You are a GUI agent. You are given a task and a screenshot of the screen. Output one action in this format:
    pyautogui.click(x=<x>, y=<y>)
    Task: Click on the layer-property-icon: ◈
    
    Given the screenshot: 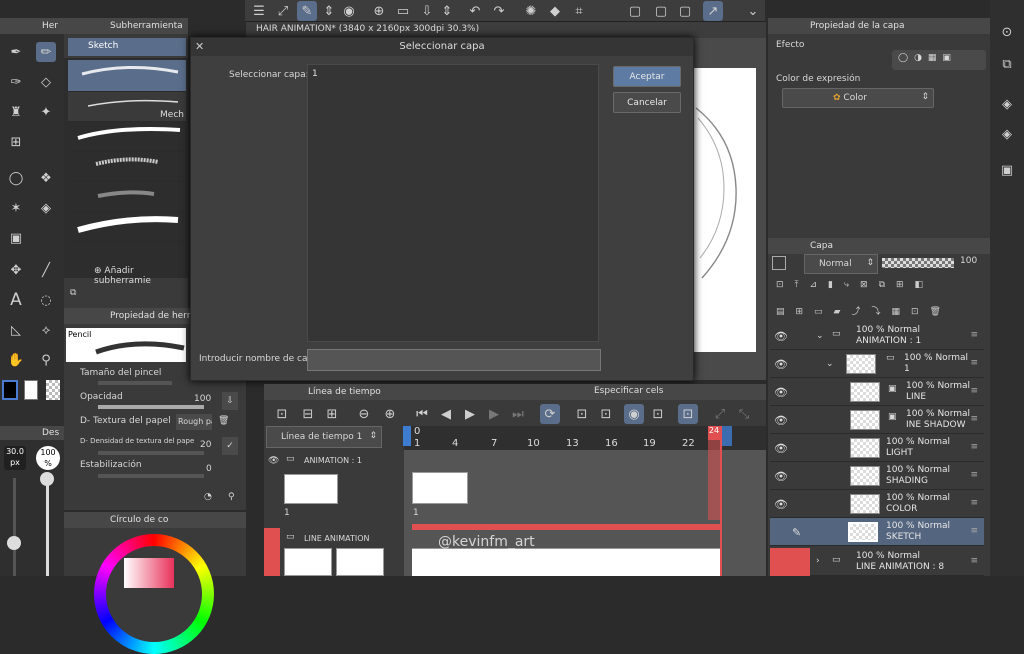 What is the action you would take?
    pyautogui.click(x=1007, y=104)
    